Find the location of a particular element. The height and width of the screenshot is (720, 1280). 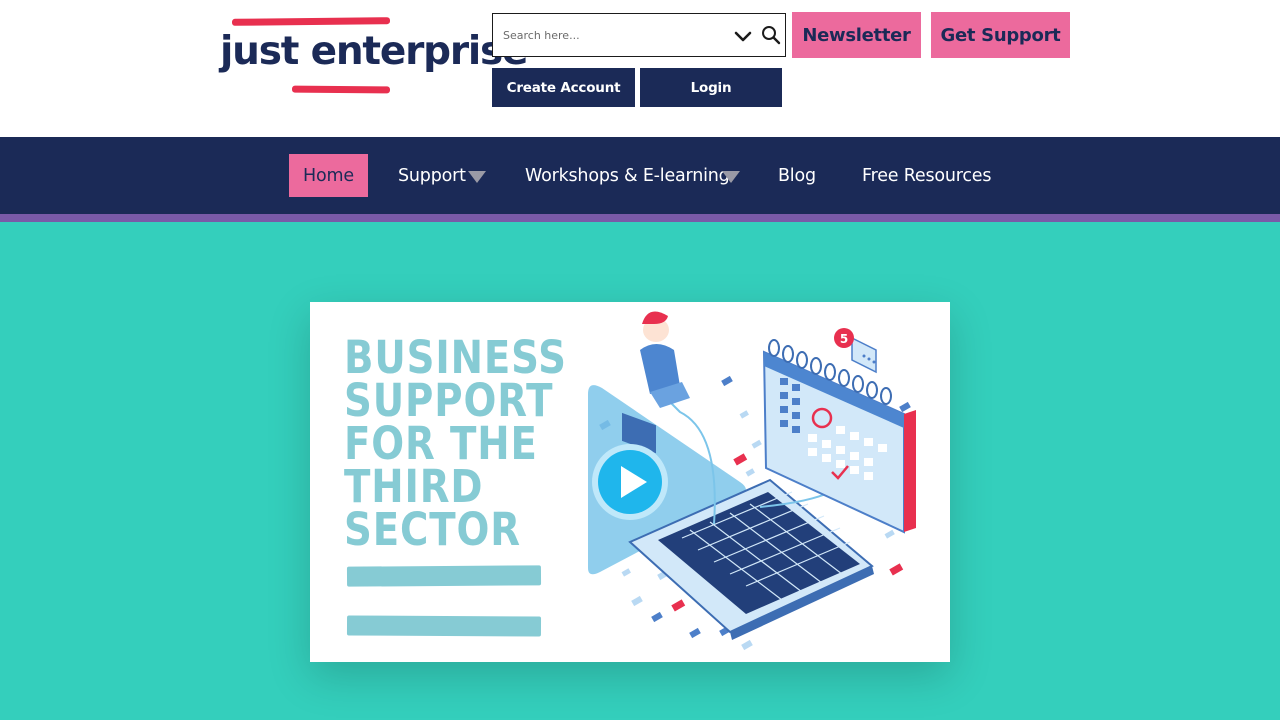

headline-line: FOR THE is located at coordinates (441, 443).